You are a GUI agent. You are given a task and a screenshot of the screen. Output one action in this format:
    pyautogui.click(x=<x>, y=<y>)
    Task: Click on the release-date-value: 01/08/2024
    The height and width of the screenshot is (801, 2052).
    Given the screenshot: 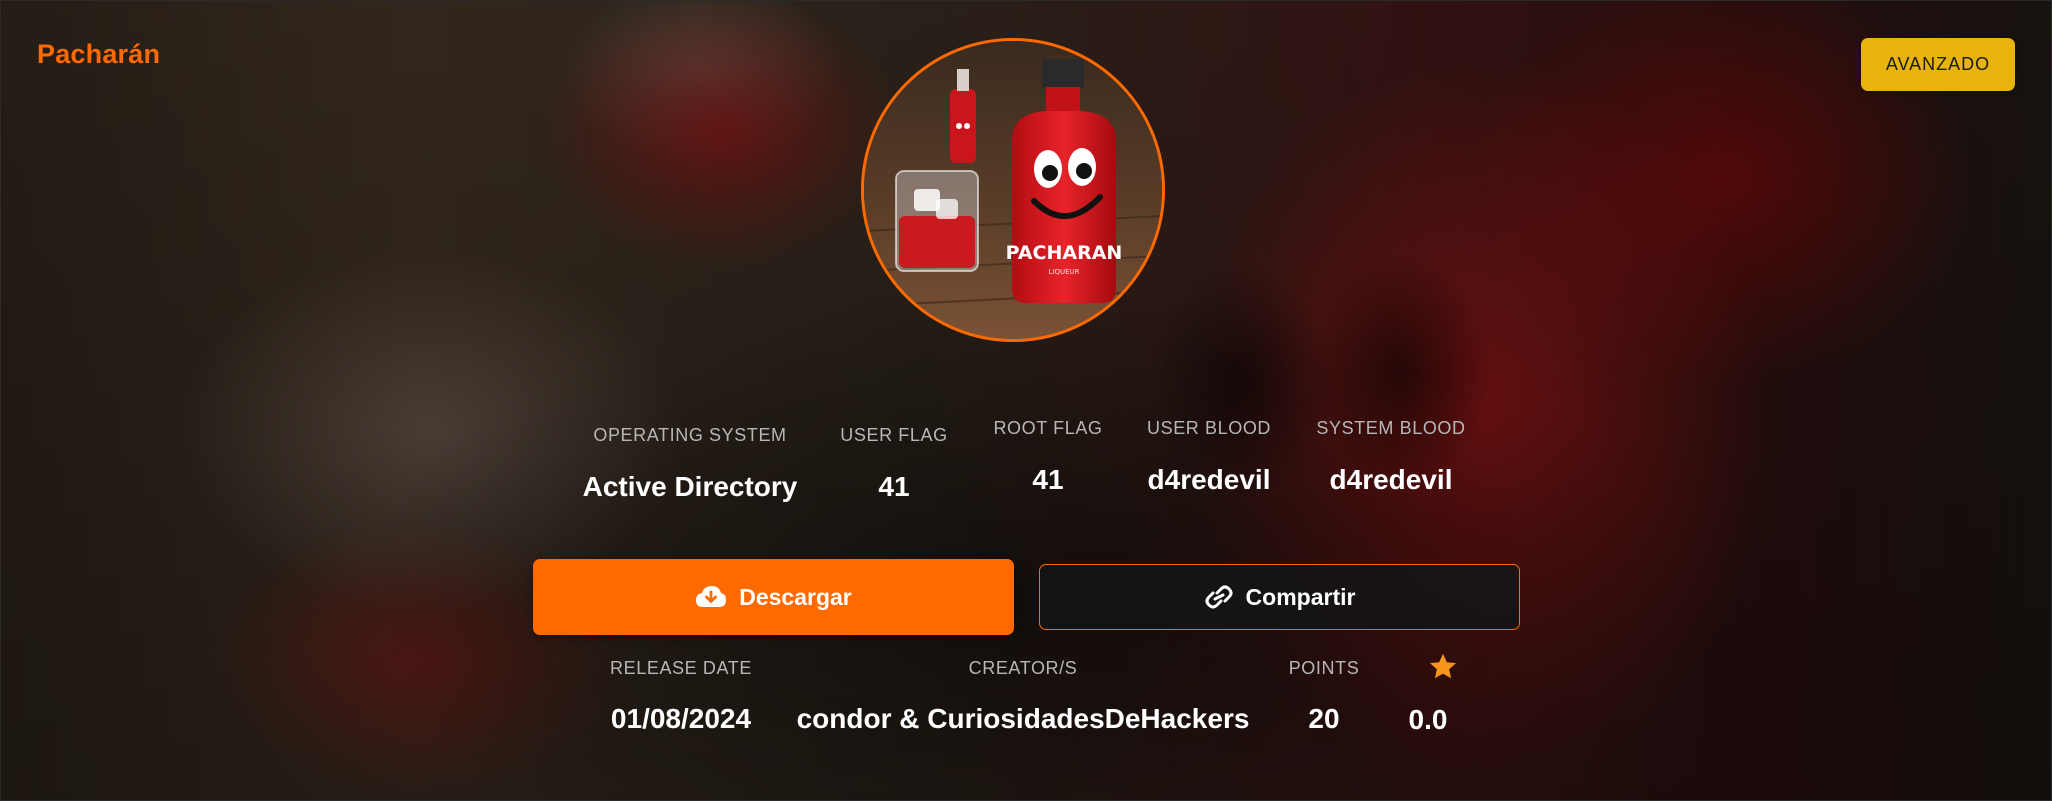 What is the action you would take?
    pyautogui.click(x=681, y=718)
    